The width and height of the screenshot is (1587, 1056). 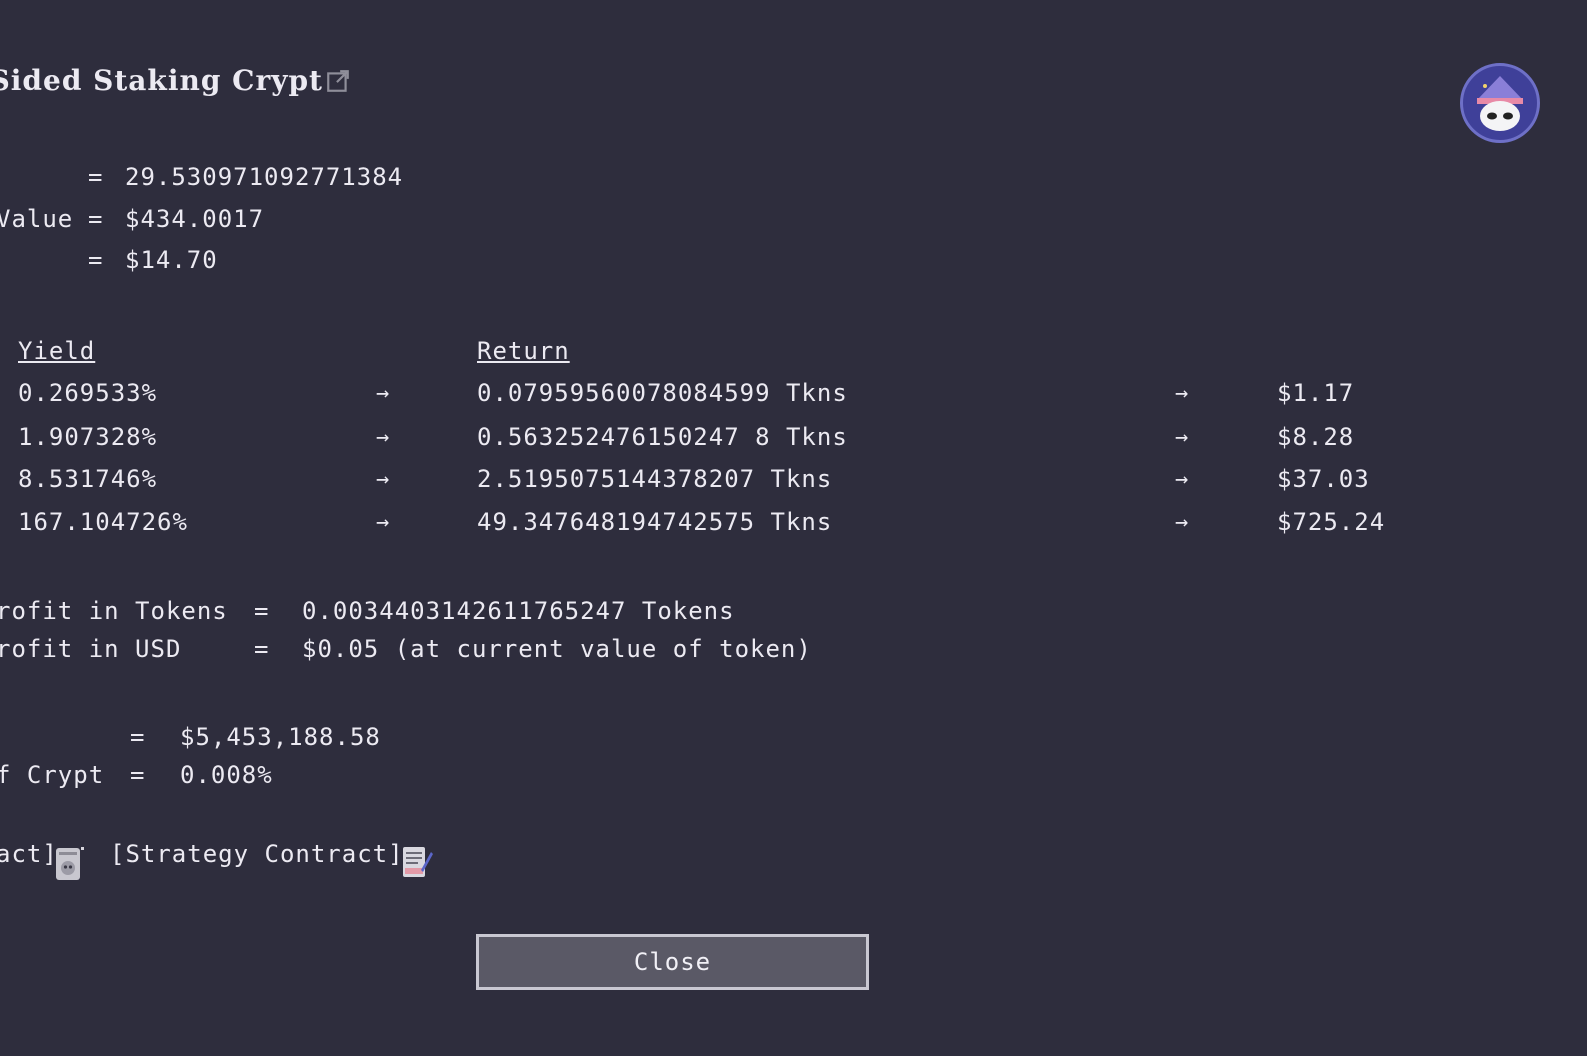 What do you see at coordinates (171, 260) in the screenshot?
I see `stat-value: $14.70` at bounding box center [171, 260].